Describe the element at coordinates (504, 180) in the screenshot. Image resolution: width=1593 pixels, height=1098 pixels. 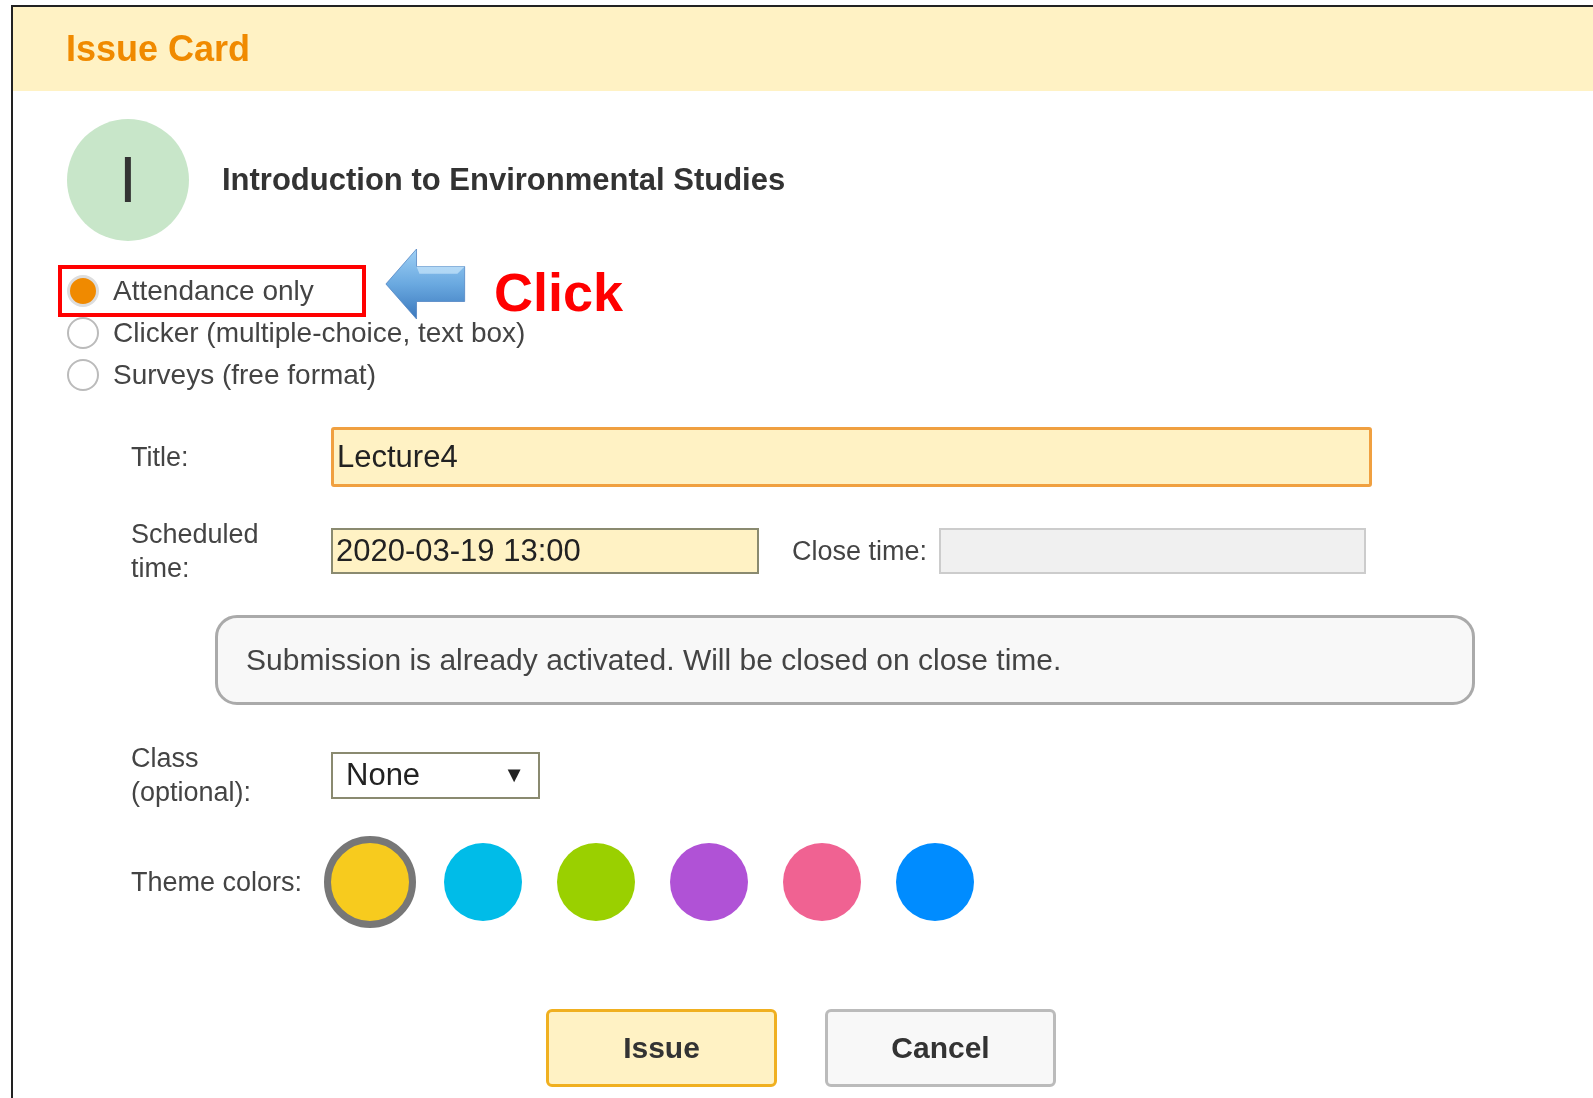
I see `course-name: Introduction to Environmental Studies` at that location.